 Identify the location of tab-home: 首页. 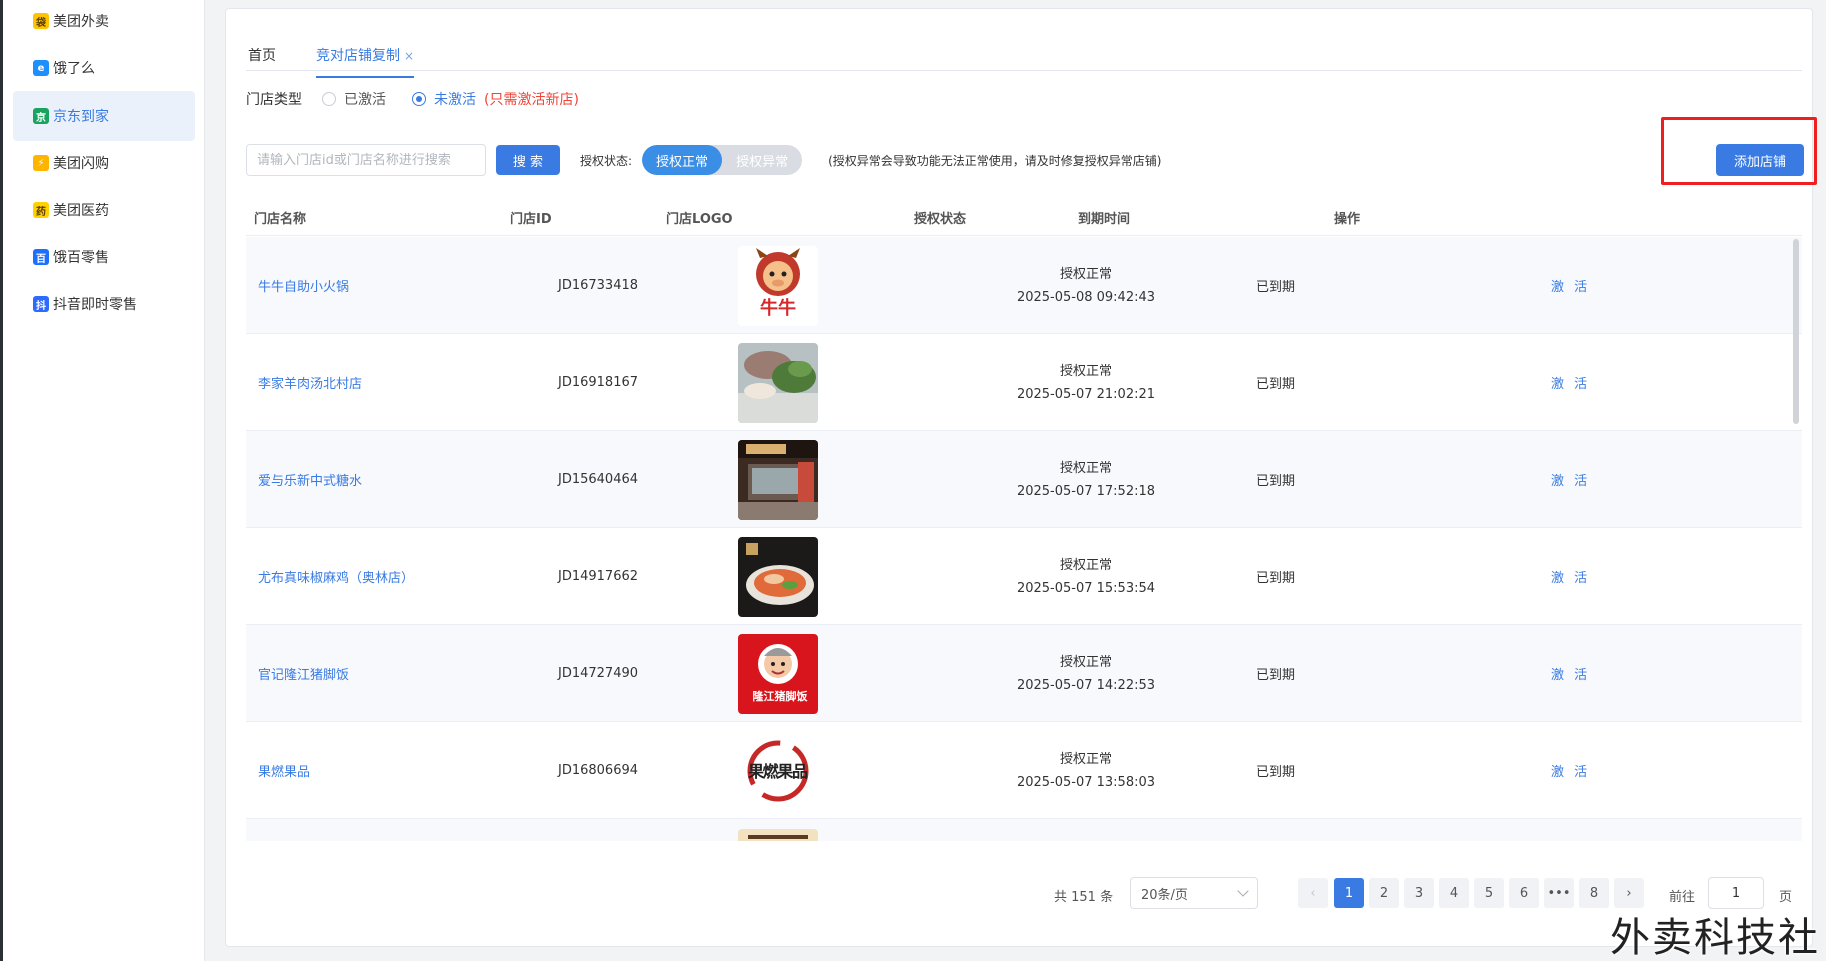
(262, 55).